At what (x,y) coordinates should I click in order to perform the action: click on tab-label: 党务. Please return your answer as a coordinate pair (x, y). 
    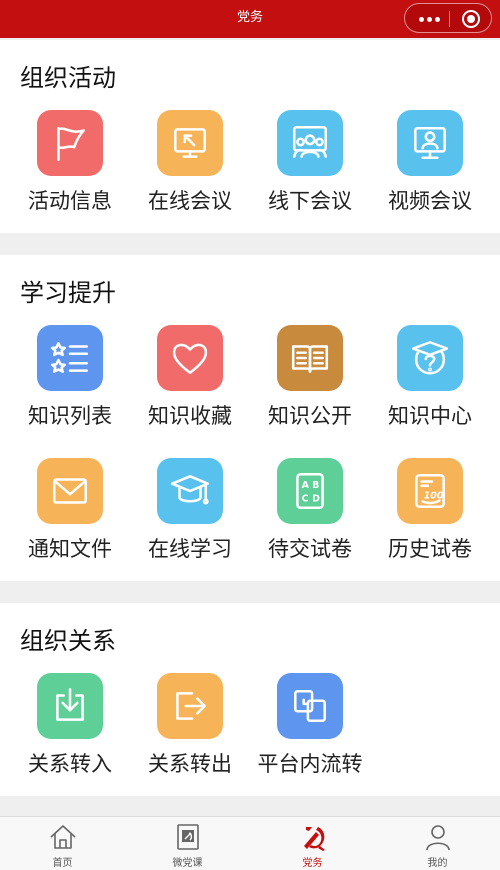
    Looking at the image, I should click on (312, 863).